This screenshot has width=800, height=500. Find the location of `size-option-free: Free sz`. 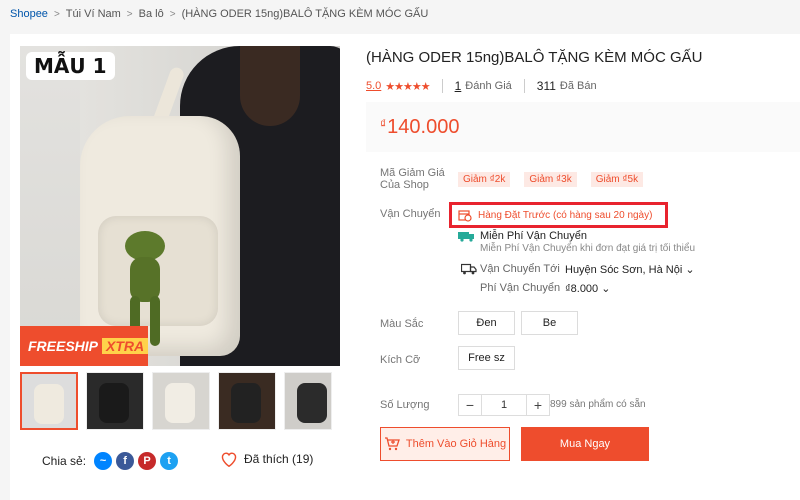

size-option-free: Free sz is located at coordinates (486, 358).